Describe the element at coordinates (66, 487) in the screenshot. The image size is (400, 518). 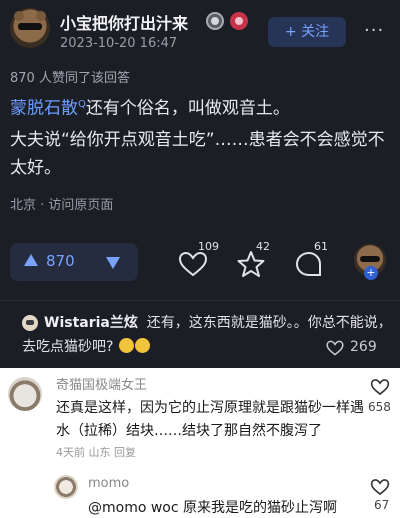
I see `reply-avatar` at that location.